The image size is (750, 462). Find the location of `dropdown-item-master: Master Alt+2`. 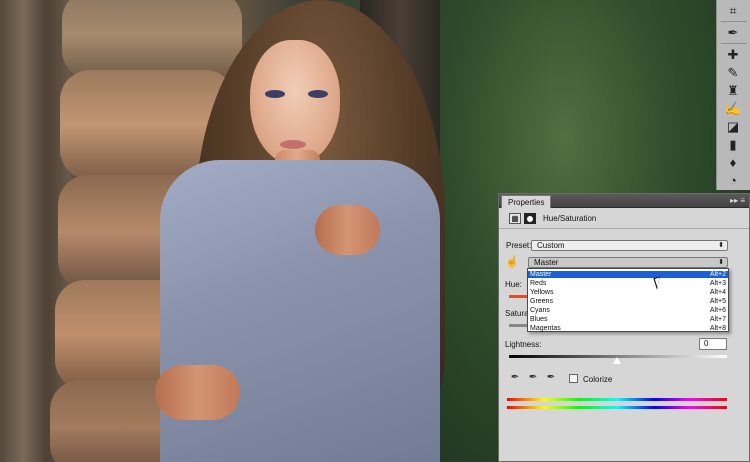

dropdown-item-master: Master Alt+2 is located at coordinates (628, 274).